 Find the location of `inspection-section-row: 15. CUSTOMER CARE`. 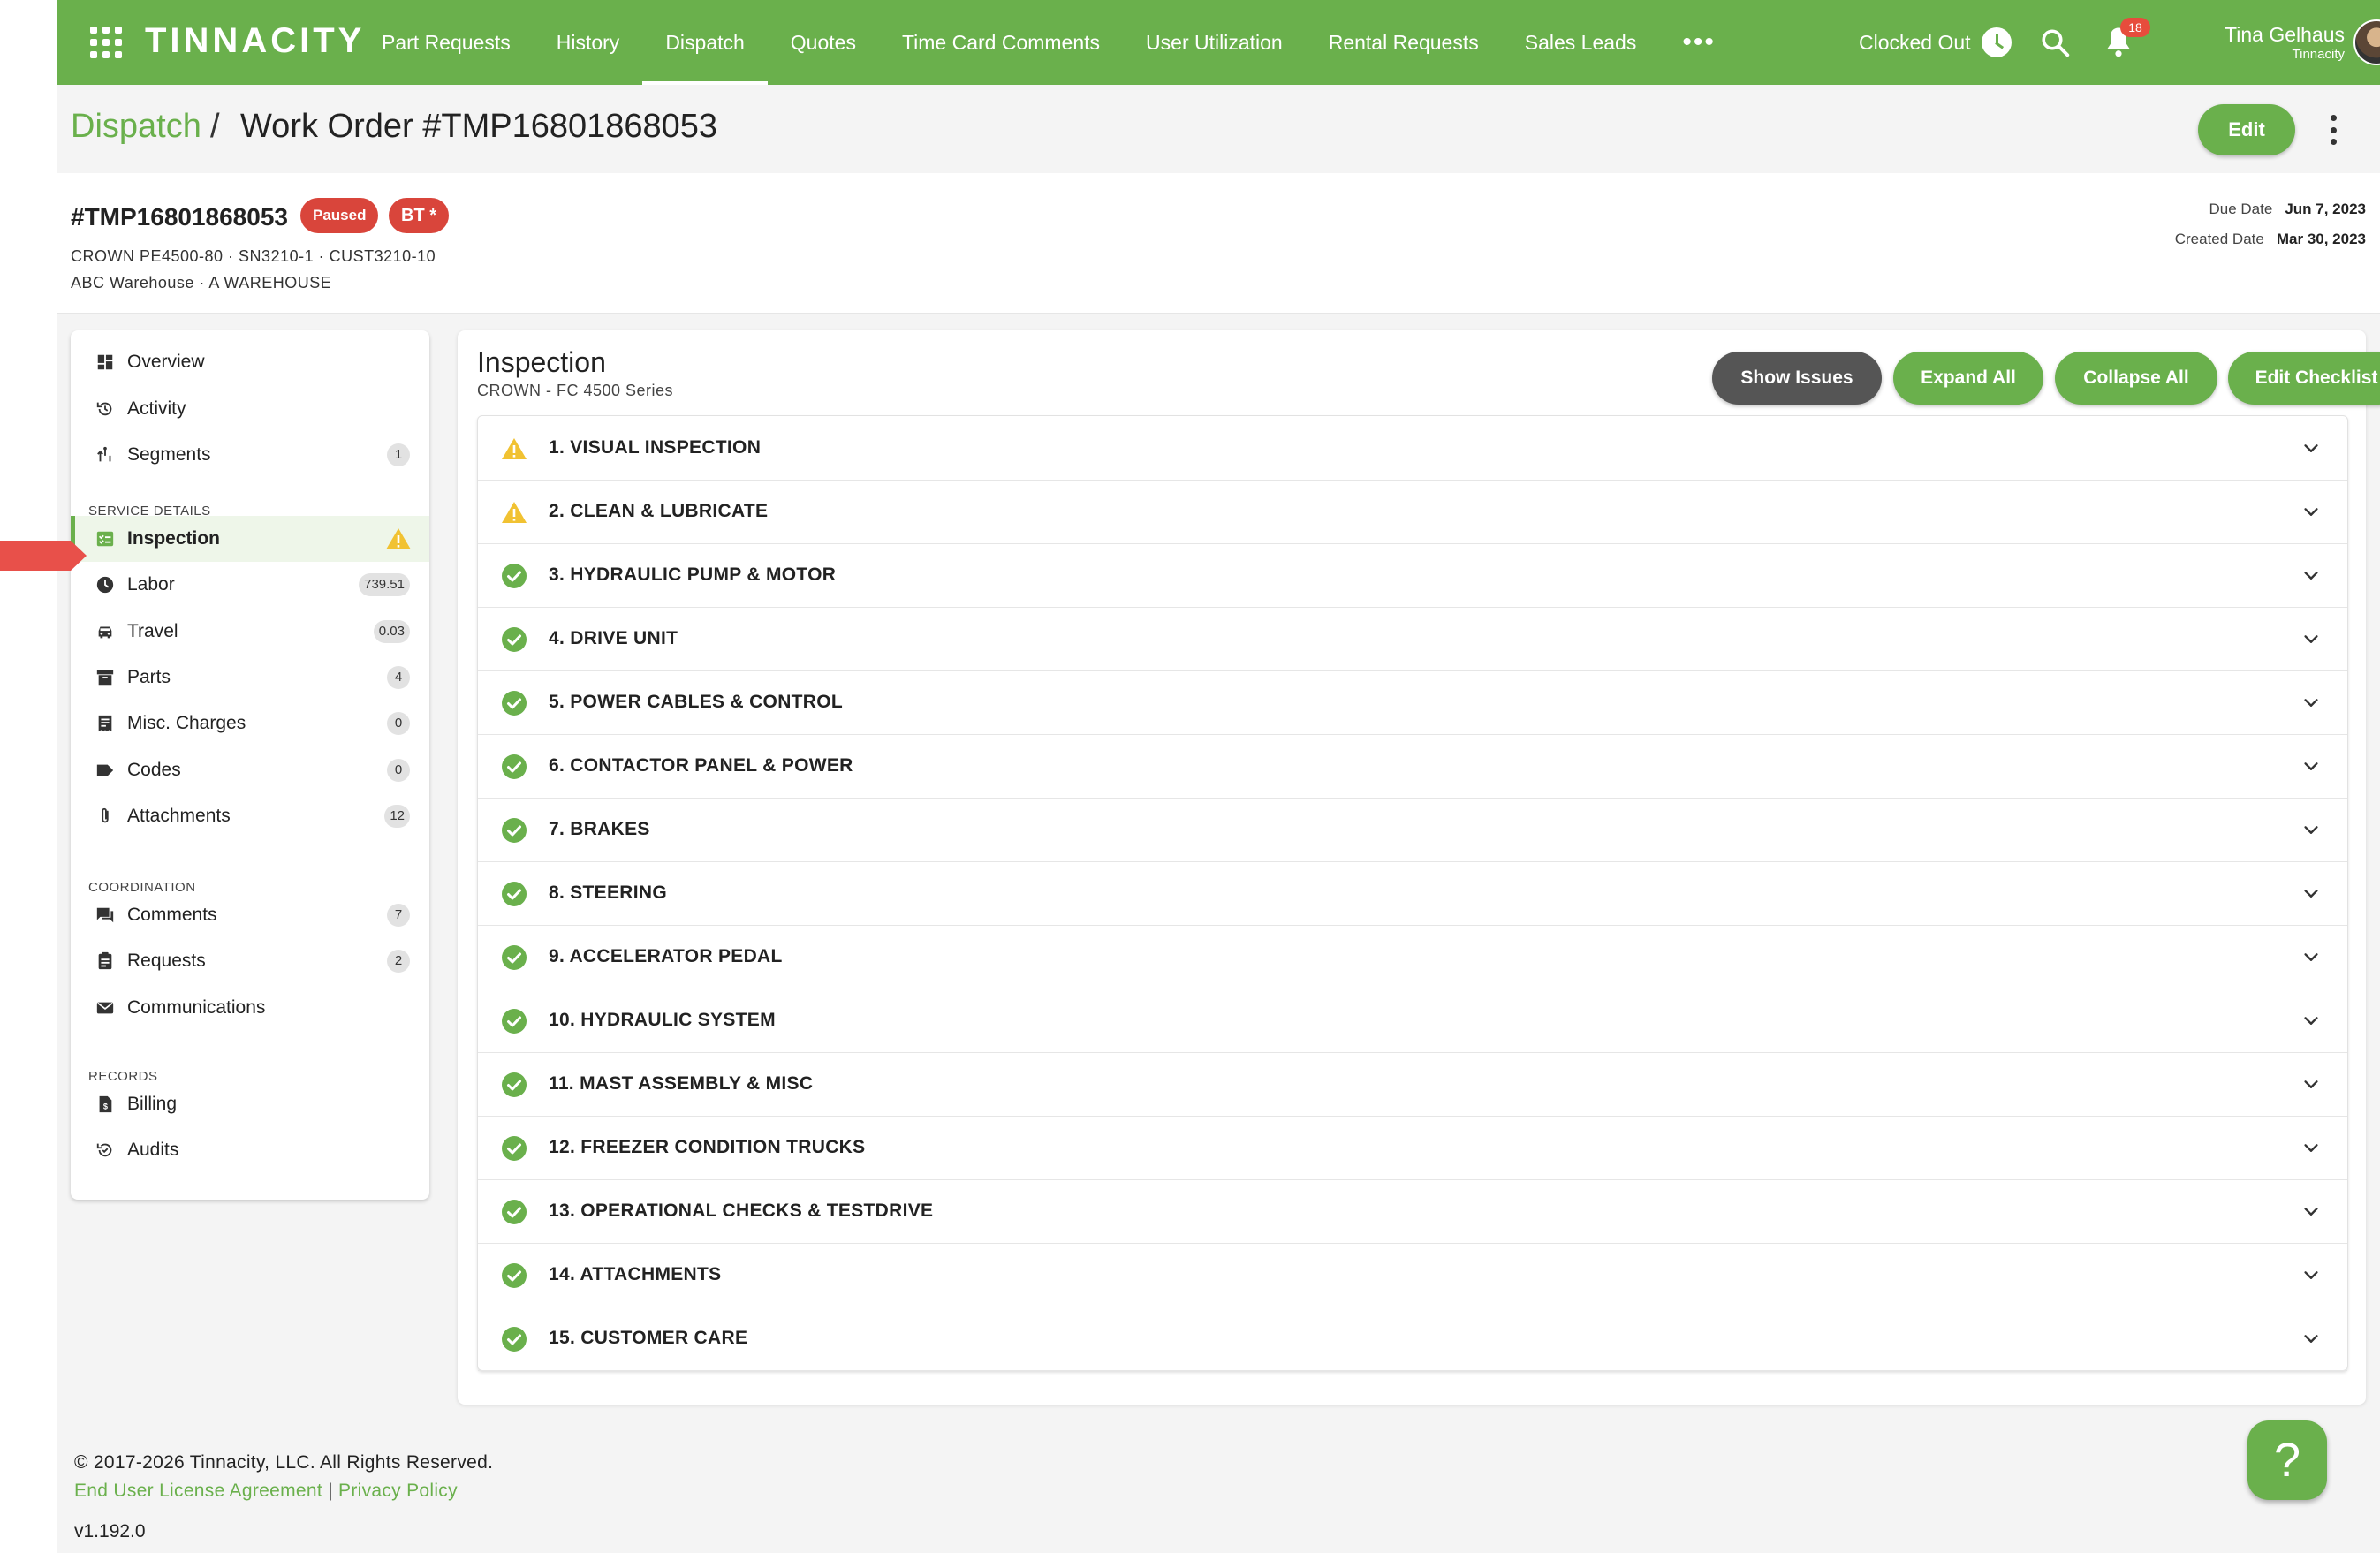

inspection-section-row: 15. CUSTOMER CARE is located at coordinates (1412, 1339).